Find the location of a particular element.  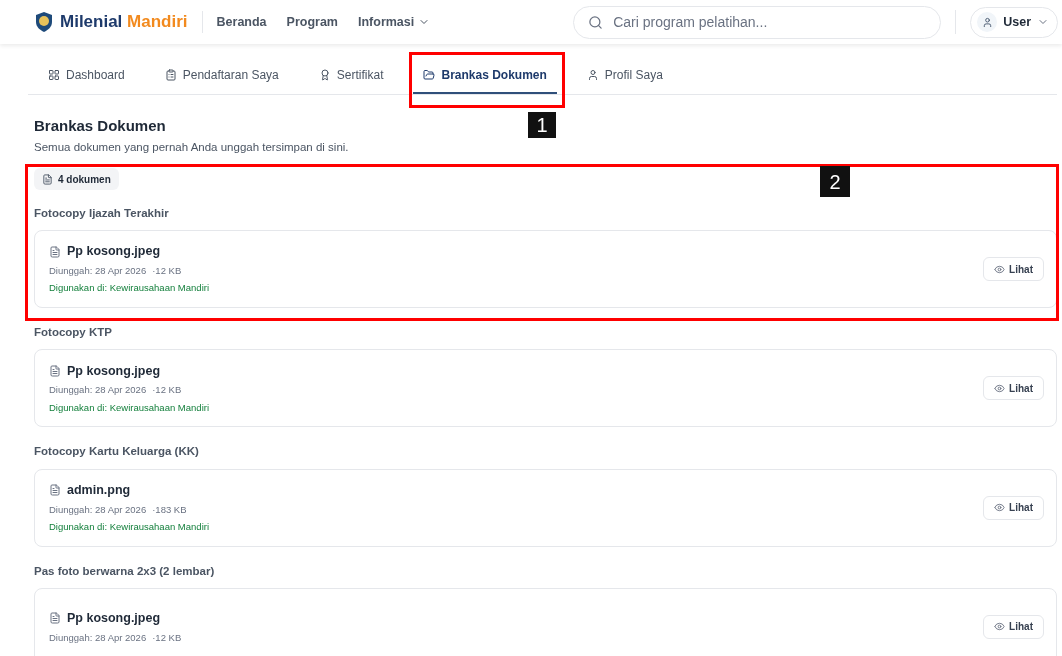

nav-link: Informasi is located at coordinates (394, 22).